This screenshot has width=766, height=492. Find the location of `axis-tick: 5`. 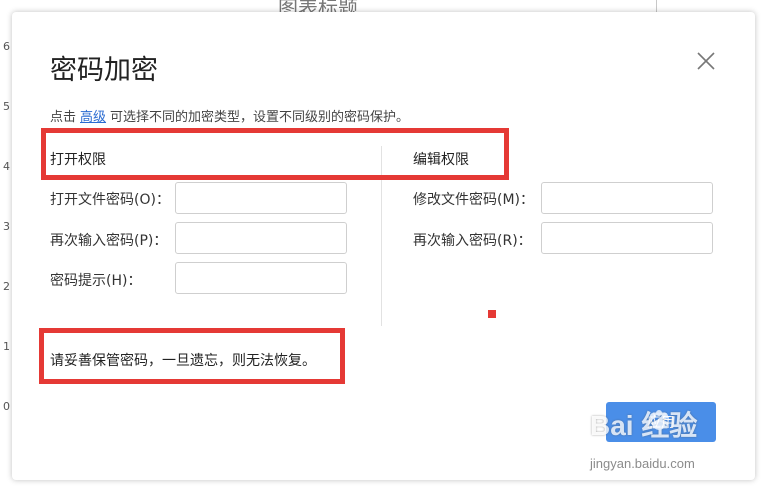

axis-tick: 5 is located at coordinates (6, 106).